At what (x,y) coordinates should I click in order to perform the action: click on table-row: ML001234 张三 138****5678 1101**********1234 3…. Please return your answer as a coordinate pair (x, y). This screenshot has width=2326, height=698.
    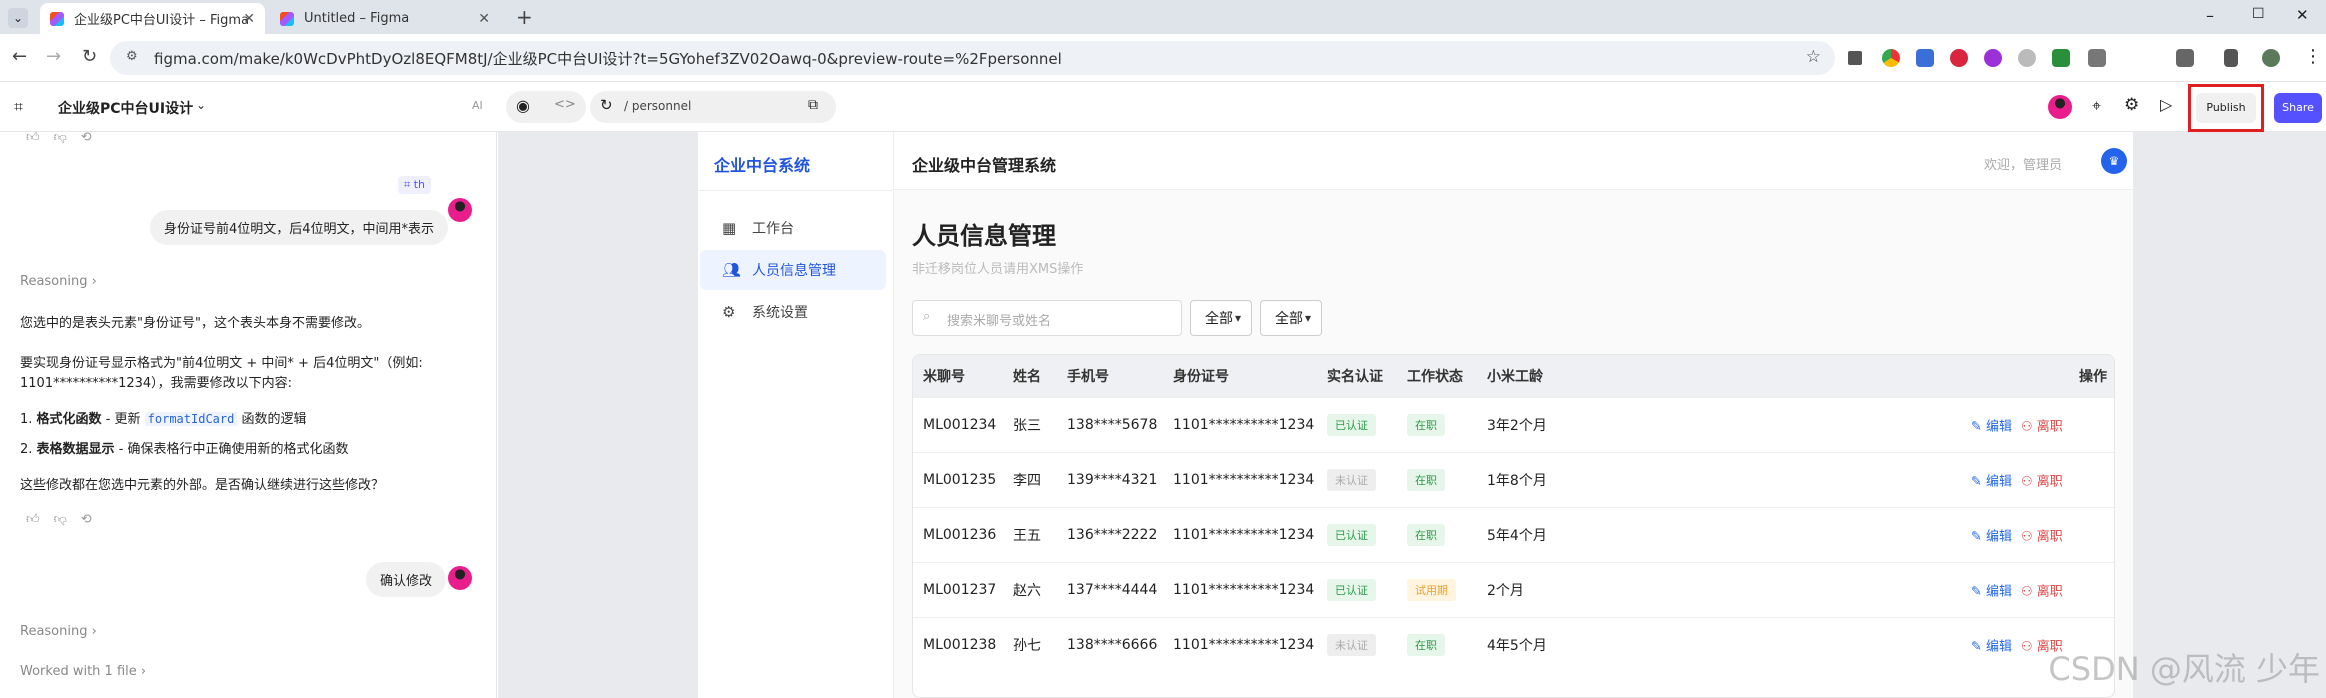
    Looking at the image, I should click on (1513, 424).